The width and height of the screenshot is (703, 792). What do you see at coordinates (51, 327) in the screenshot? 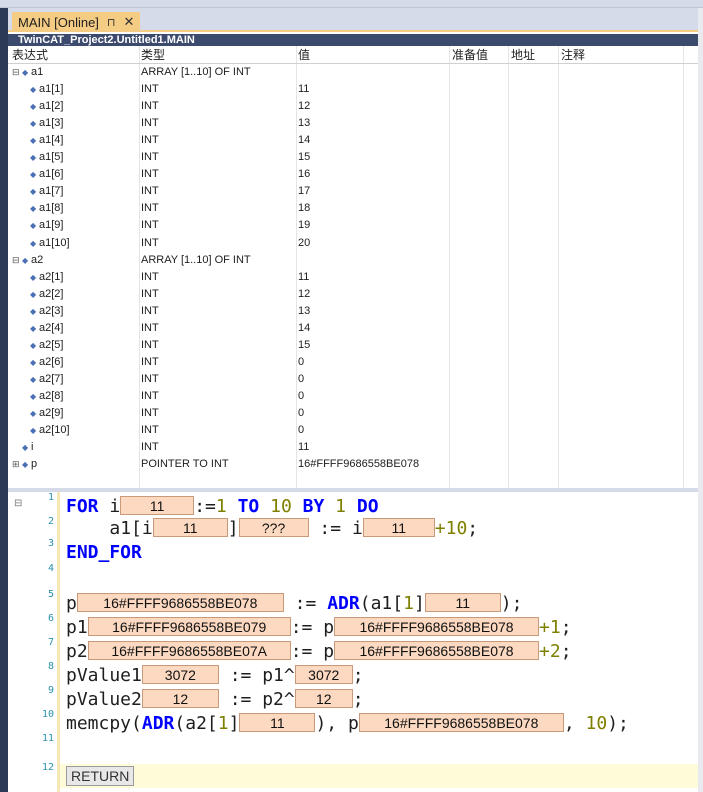
I see `expression-text: a2[4]` at bounding box center [51, 327].